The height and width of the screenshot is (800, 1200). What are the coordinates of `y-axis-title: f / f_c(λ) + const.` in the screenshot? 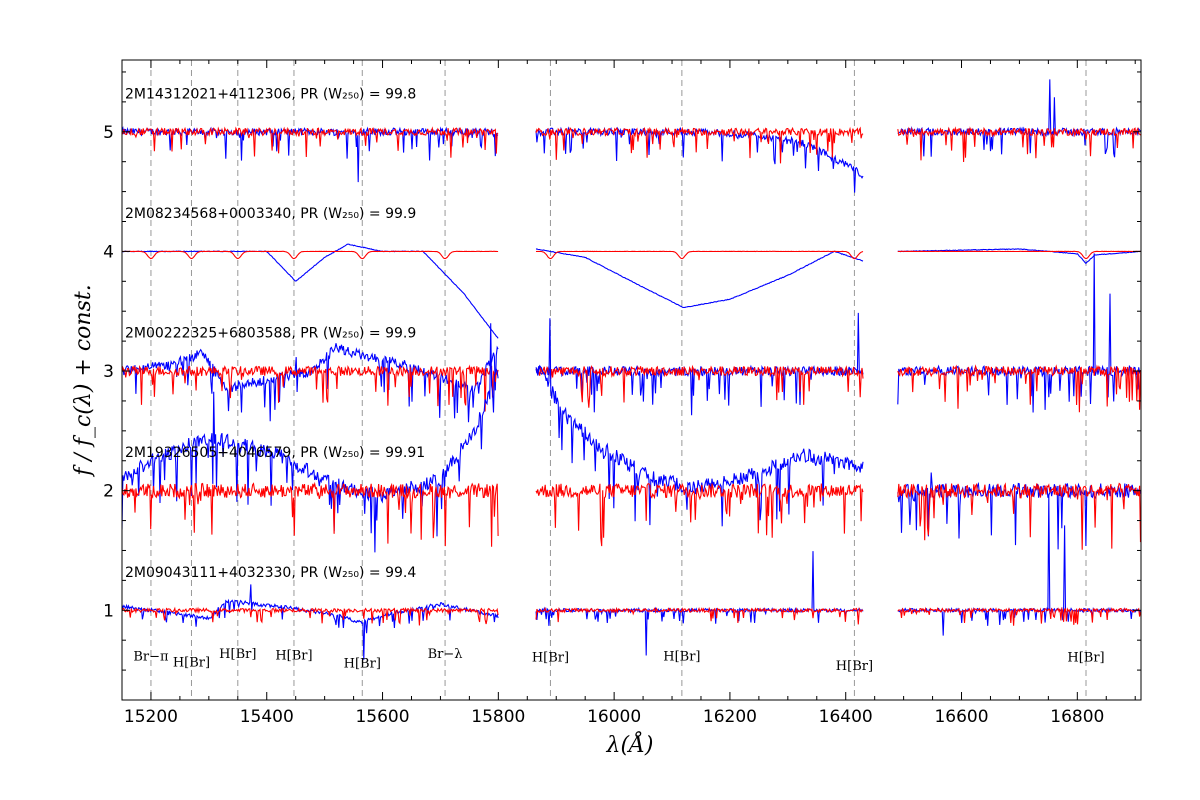 It's located at (83, 380).